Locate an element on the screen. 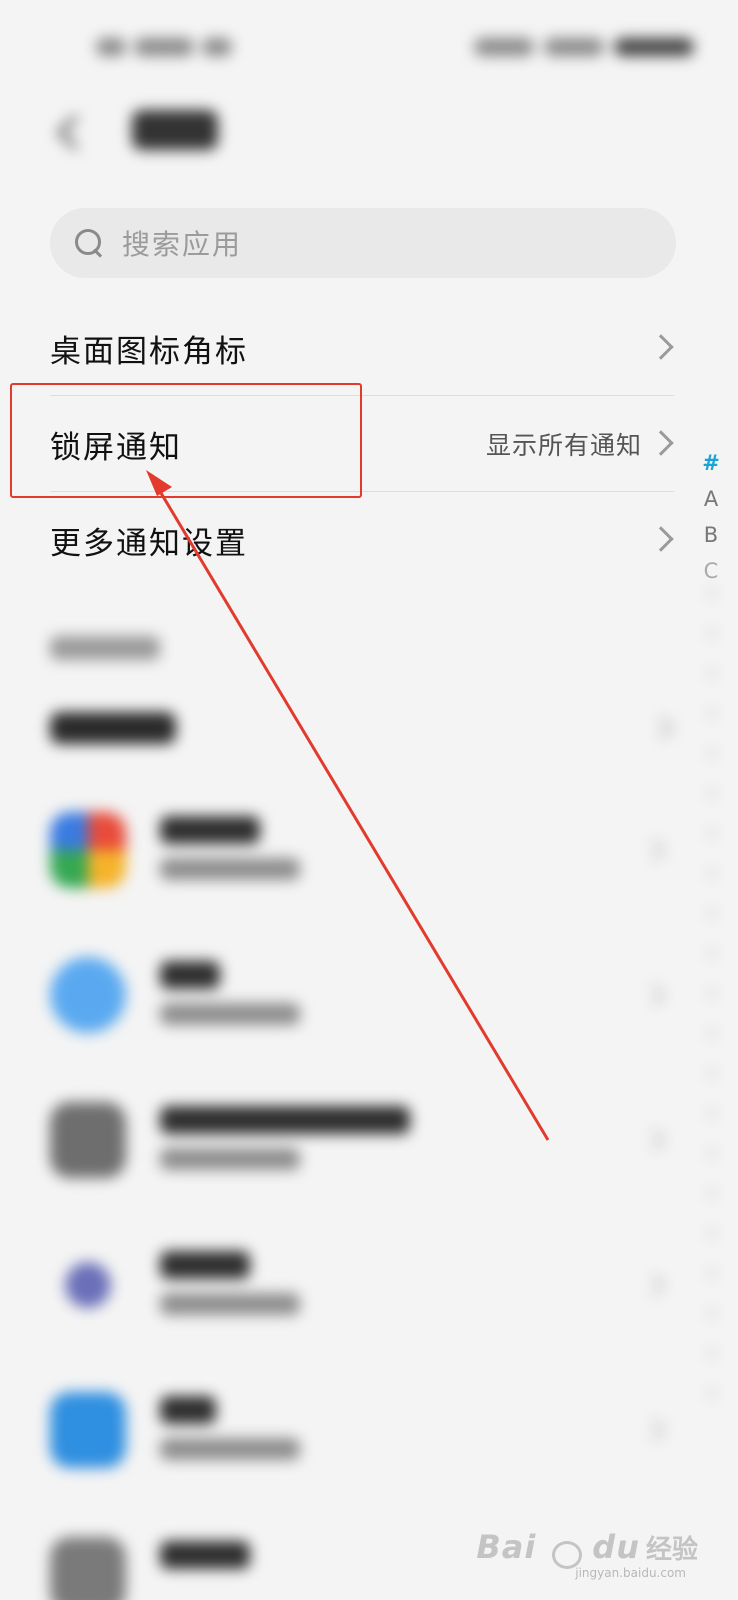 The width and height of the screenshot is (738, 1600). watermark-brand: Bai is located at coordinates (506, 1547).